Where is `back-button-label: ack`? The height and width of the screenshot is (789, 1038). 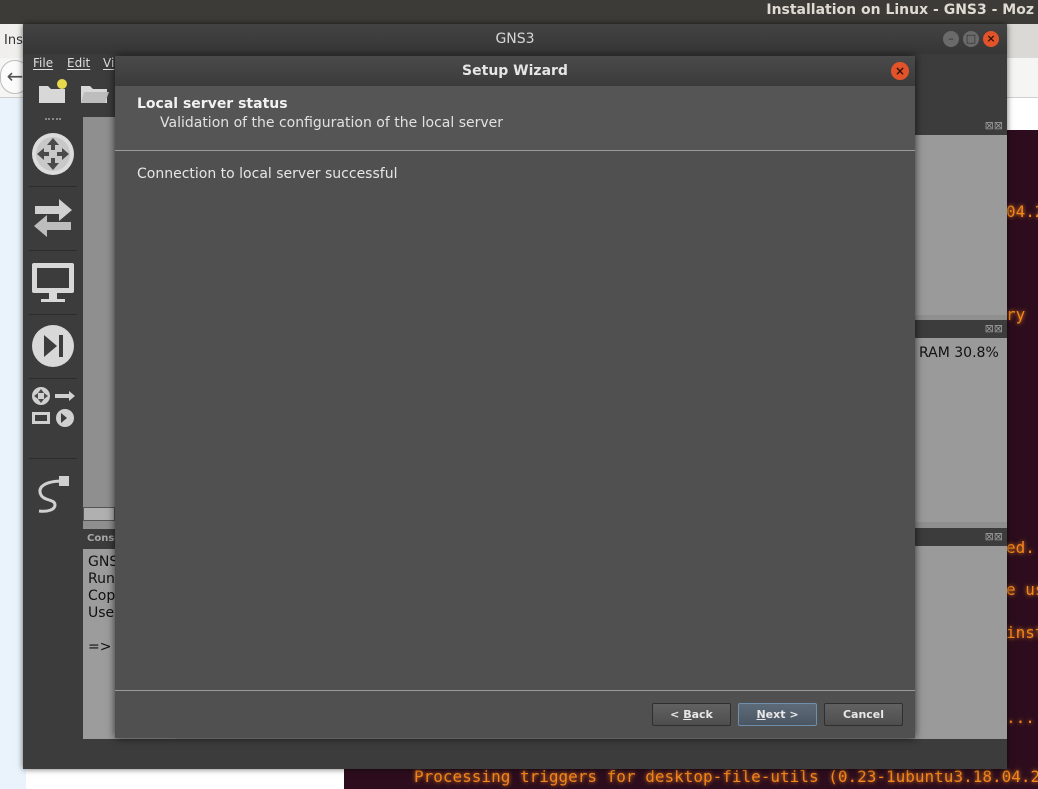
back-button-label: ack is located at coordinates (702, 714).